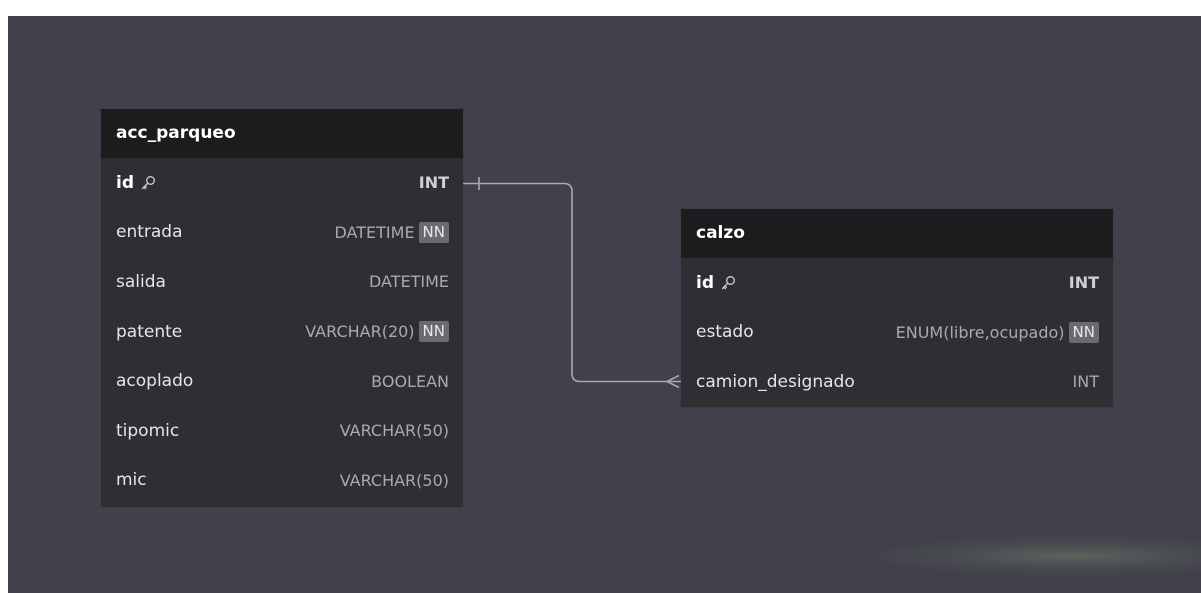 The width and height of the screenshot is (1201, 593). Describe the element at coordinates (282, 233) in the screenshot. I see `table-row: entrada DATETIME NN` at that location.